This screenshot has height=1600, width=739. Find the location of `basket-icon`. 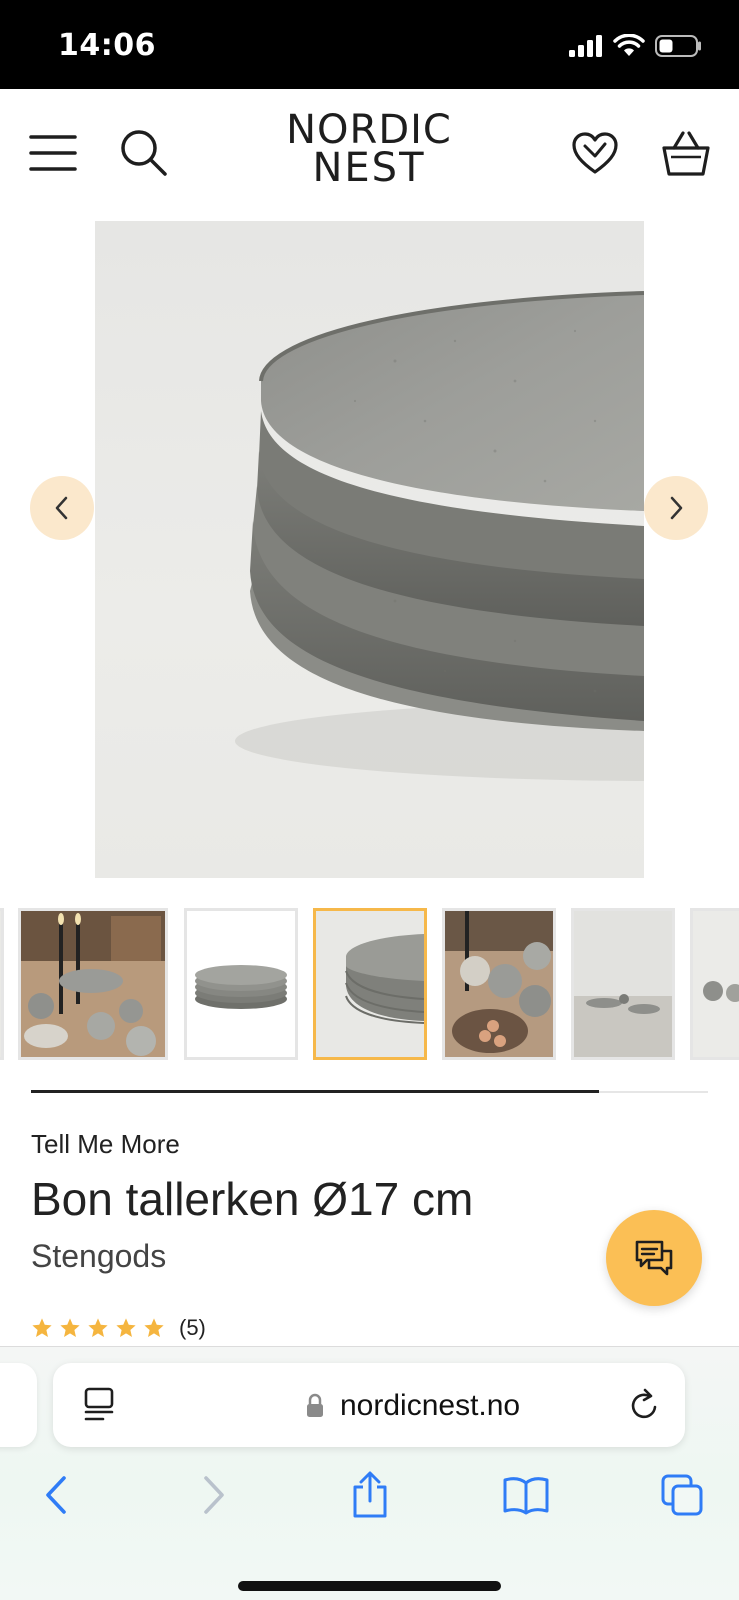

basket-icon is located at coordinates (686, 153).